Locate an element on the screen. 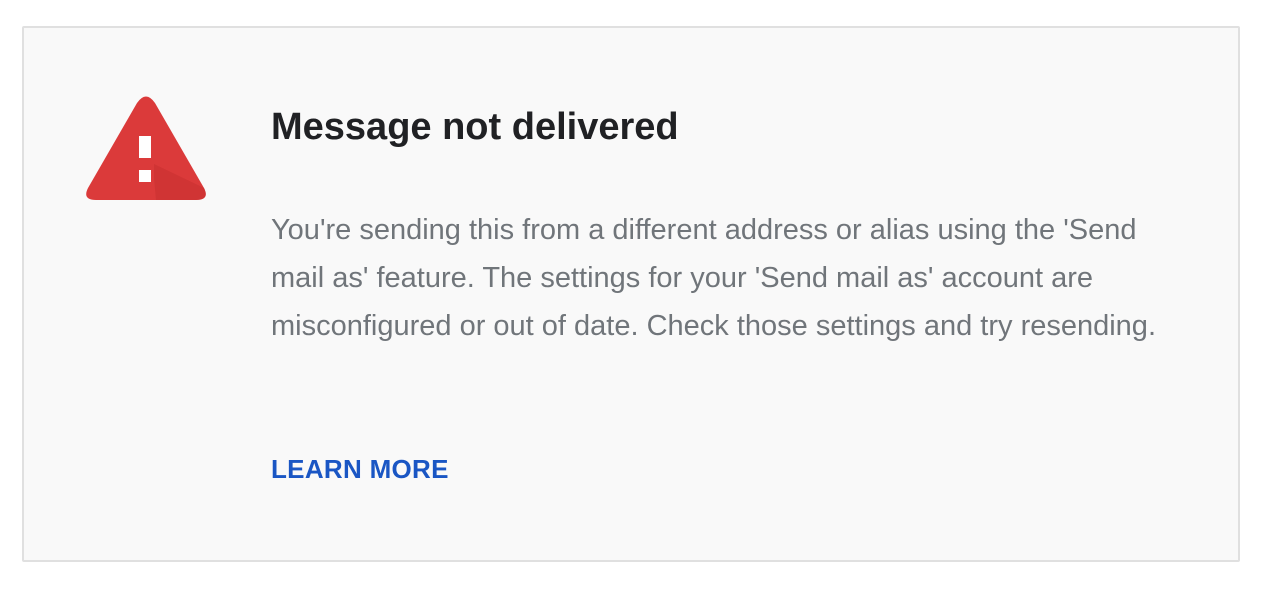  error-title: Message not delivered is located at coordinates (475, 127).